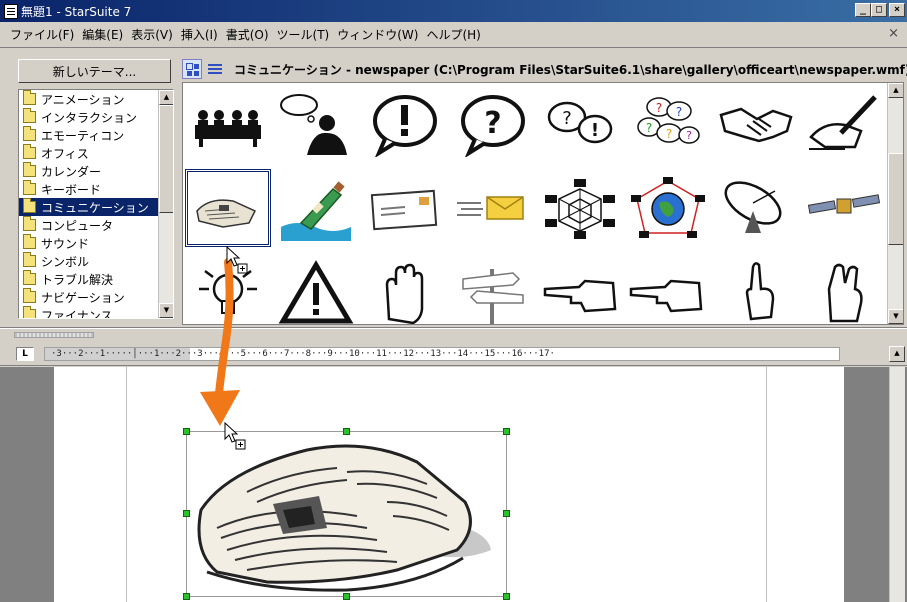 This screenshot has width=907, height=602. What do you see at coordinates (506, 431) in the screenshot?
I see `resize-handle-ne` at bounding box center [506, 431].